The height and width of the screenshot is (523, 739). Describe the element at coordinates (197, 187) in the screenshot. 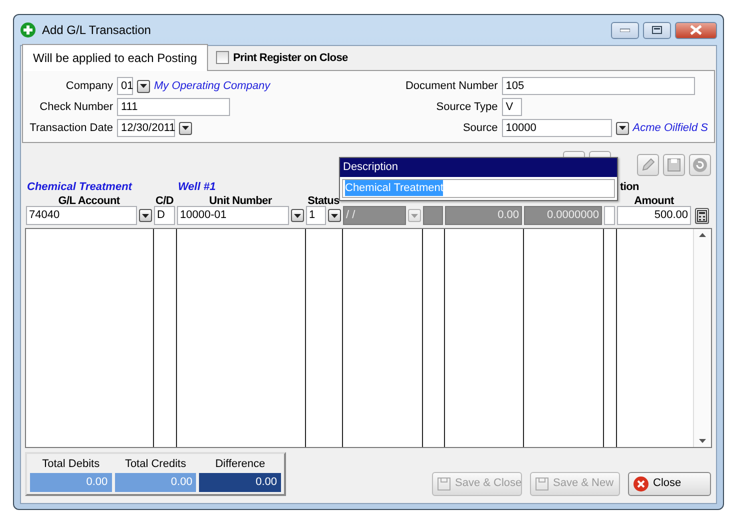

I see `column-caption: Well #1` at that location.